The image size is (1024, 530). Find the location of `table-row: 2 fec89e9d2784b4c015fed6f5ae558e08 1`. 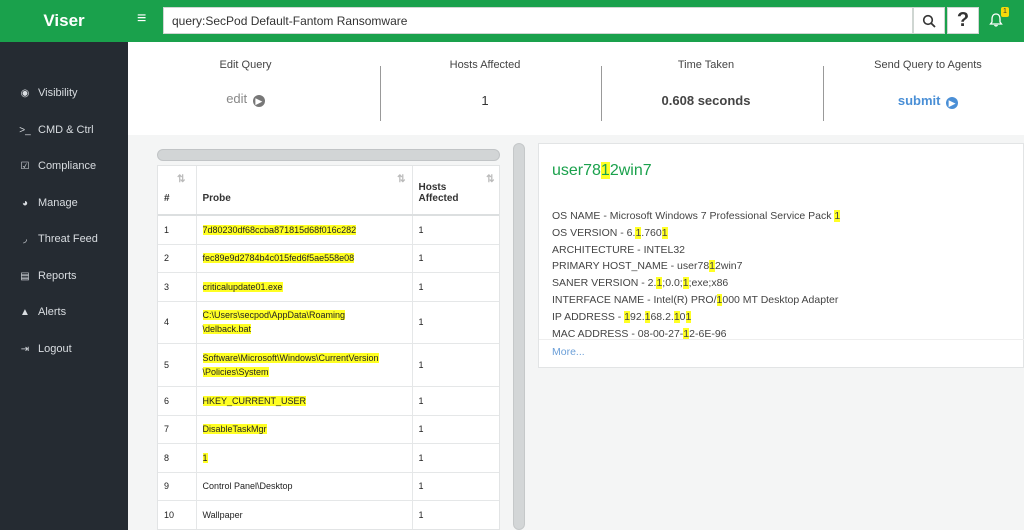

table-row: 2 fec89e9d2784b4c015fed6f5ae558e08 1 is located at coordinates (328, 258).